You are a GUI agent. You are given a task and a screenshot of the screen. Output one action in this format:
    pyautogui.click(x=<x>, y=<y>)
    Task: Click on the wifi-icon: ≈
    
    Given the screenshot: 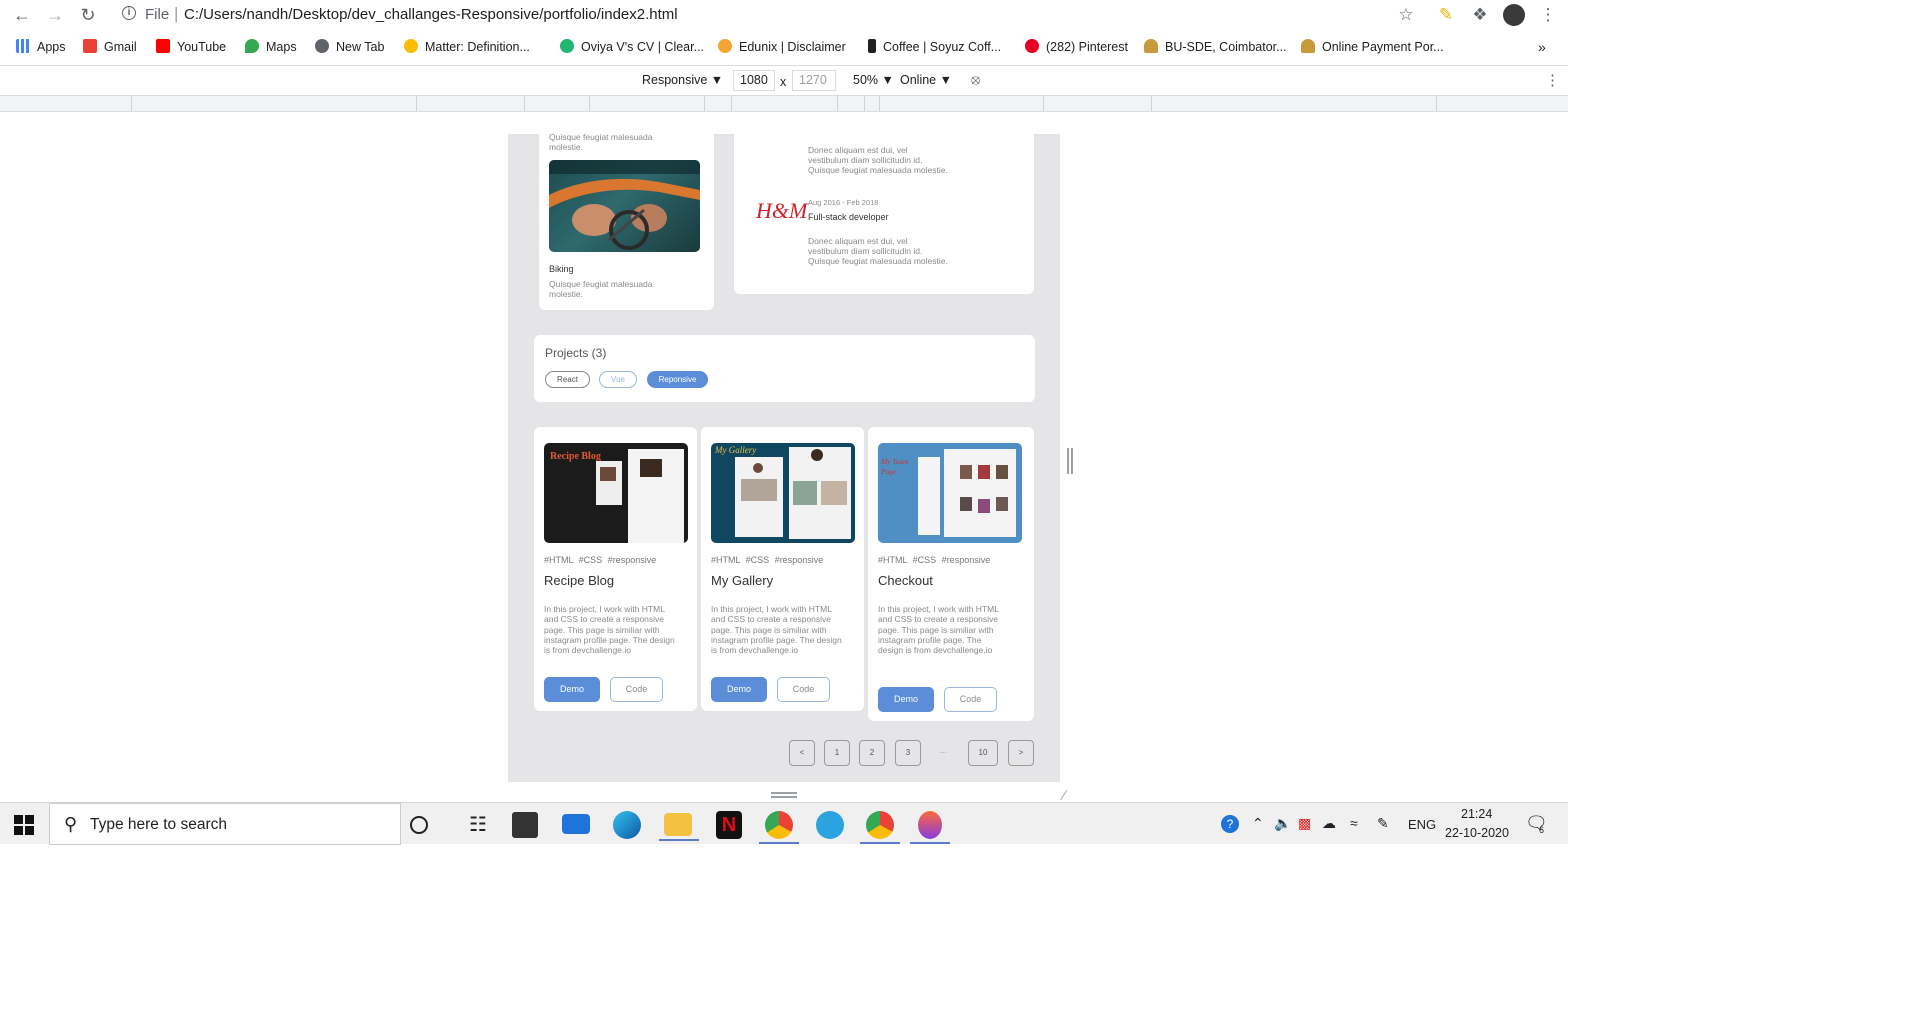 What is the action you would take?
    pyautogui.click(x=1354, y=823)
    